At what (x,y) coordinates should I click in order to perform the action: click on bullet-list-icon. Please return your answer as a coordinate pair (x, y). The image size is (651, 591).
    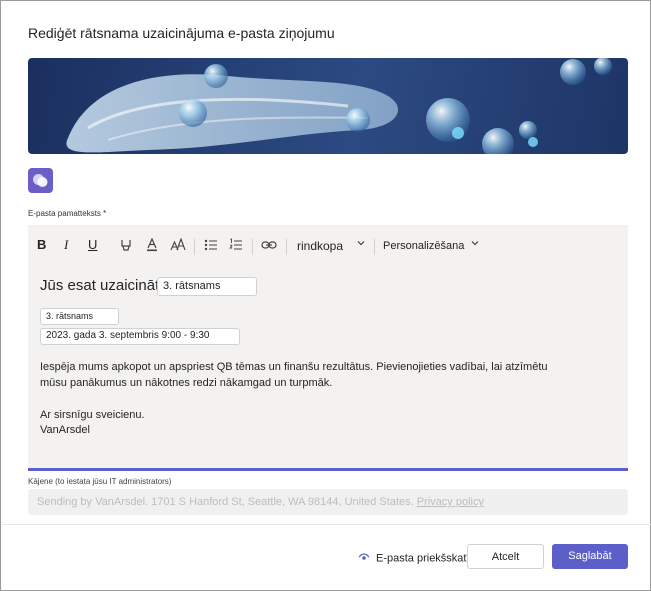
    Looking at the image, I should click on (211, 246).